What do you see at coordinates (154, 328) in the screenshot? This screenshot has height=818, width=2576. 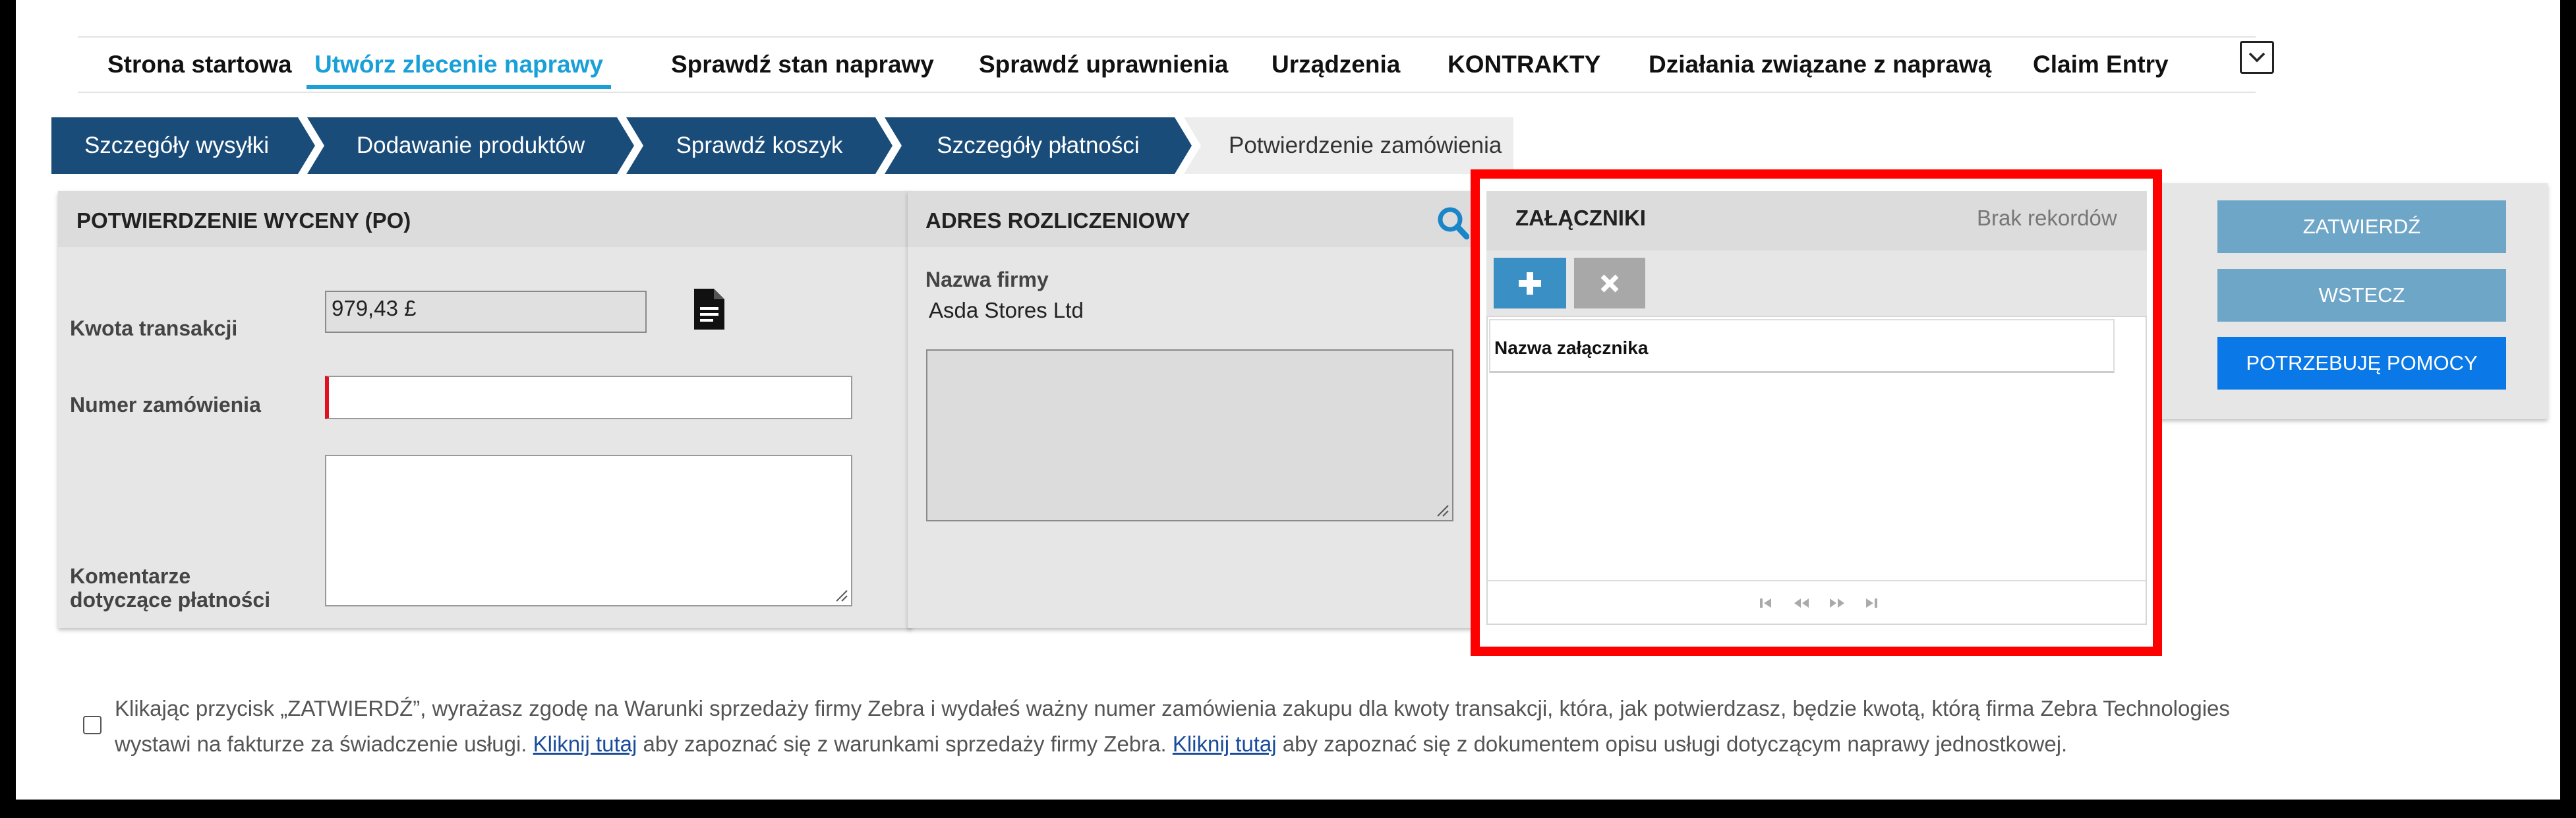 I see `amount-label: Kwota transakcji` at bounding box center [154, 328].